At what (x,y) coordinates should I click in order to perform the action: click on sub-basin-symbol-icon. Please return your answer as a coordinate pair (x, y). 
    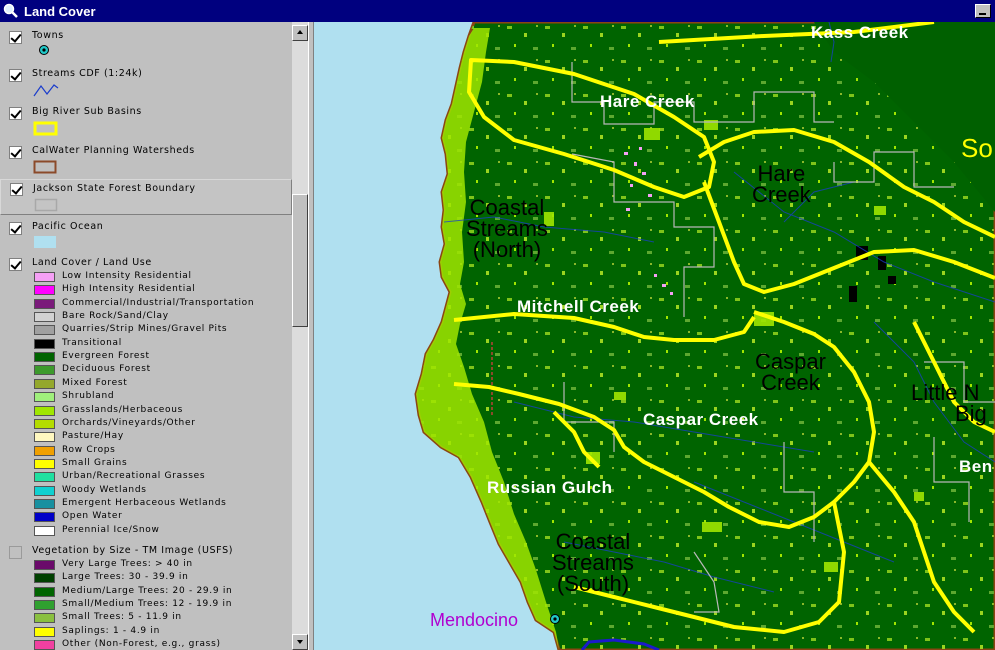
    Looking at the image, I should click on (45, 128).